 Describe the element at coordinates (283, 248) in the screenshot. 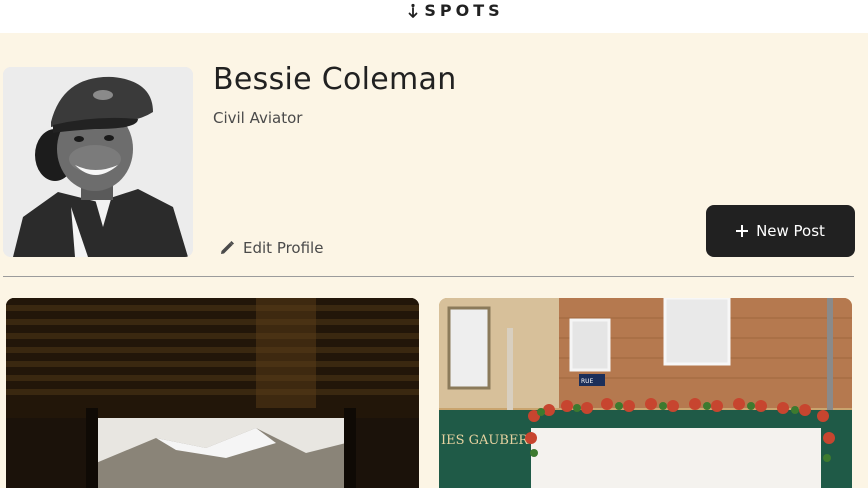

I see `edit-profile-label: Edit Profile` at that location.